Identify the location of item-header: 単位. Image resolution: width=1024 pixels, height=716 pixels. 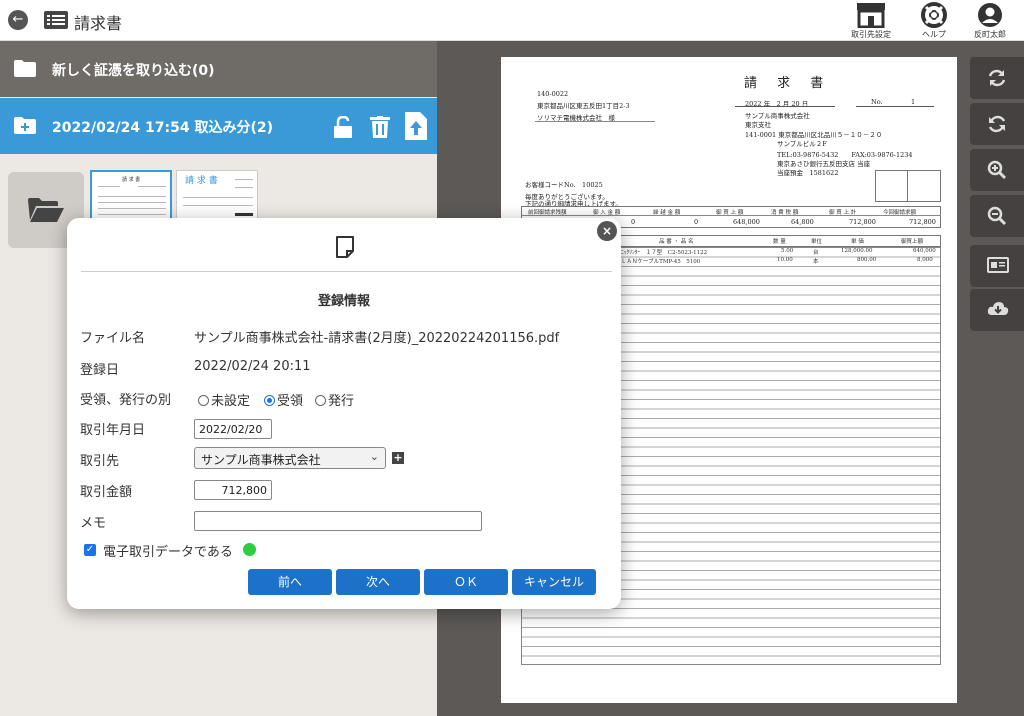
(817, 242).